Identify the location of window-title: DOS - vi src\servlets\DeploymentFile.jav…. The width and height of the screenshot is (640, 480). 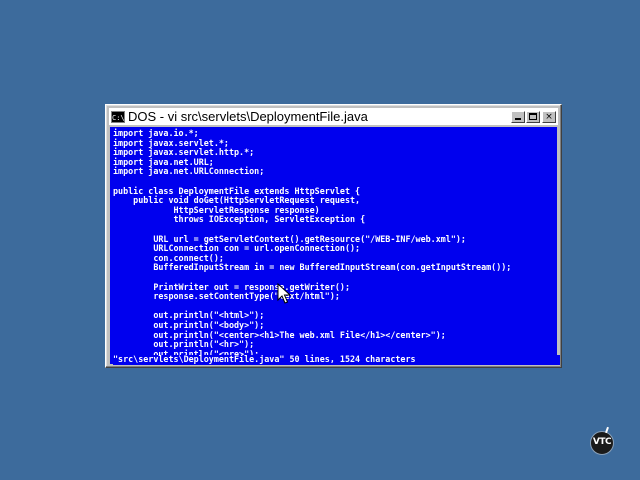
(248, 116).